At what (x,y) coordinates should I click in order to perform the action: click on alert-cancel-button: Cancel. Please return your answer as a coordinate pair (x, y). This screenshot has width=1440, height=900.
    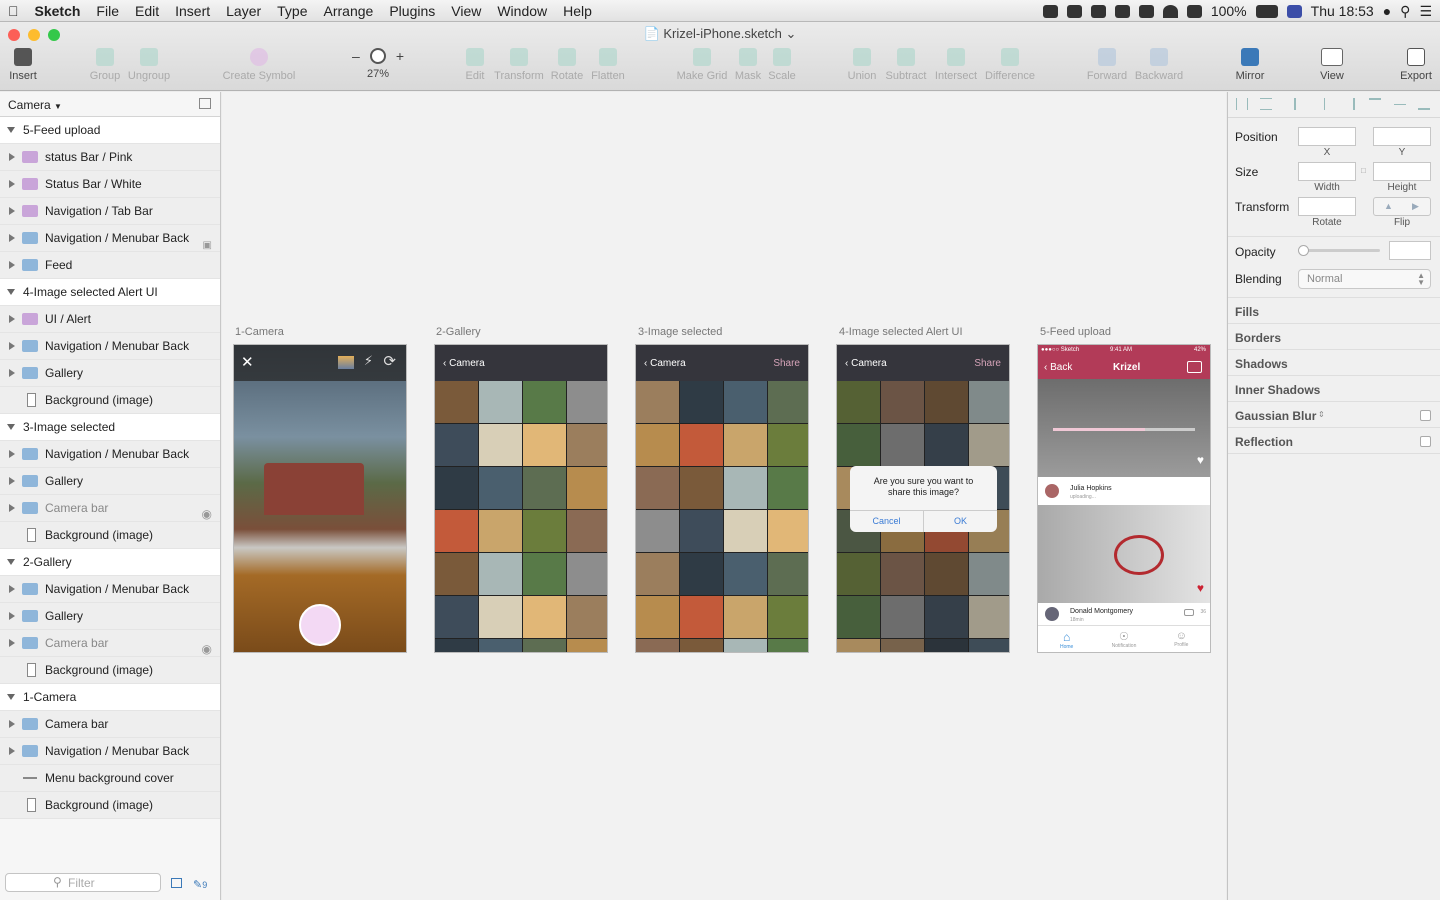
    Looking at the image, I should click on (886, 521).